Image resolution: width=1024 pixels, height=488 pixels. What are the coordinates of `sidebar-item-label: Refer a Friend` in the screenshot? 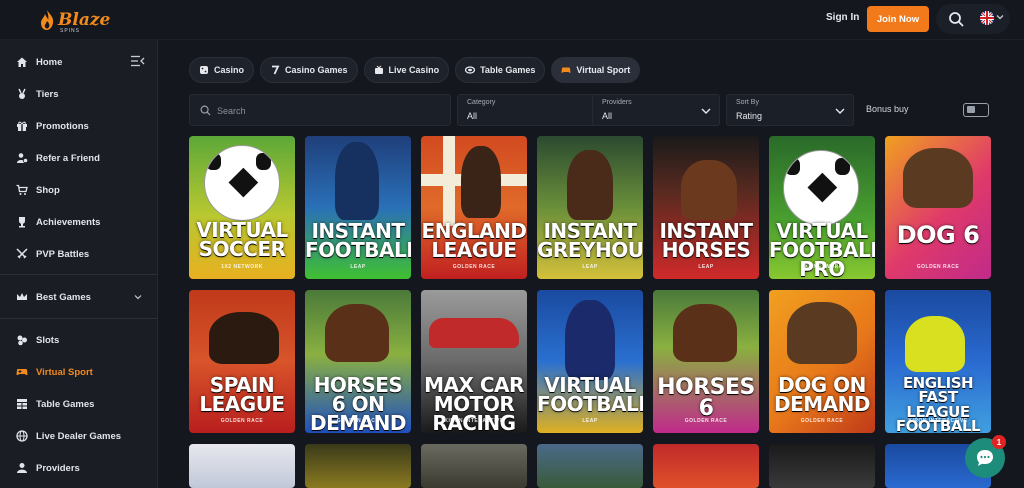 It's located at (68, 158).